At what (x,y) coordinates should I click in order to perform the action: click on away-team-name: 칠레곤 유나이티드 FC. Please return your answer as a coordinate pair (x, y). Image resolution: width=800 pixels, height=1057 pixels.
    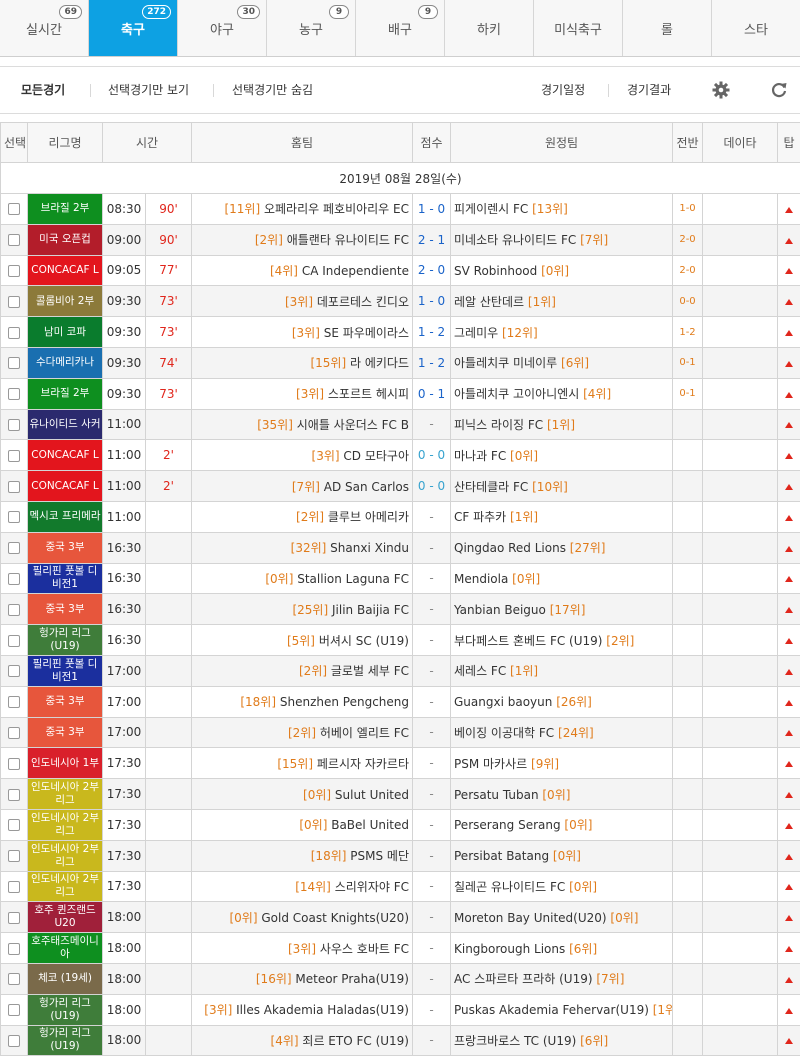
    Looking at the image, I should click on (509, 887).